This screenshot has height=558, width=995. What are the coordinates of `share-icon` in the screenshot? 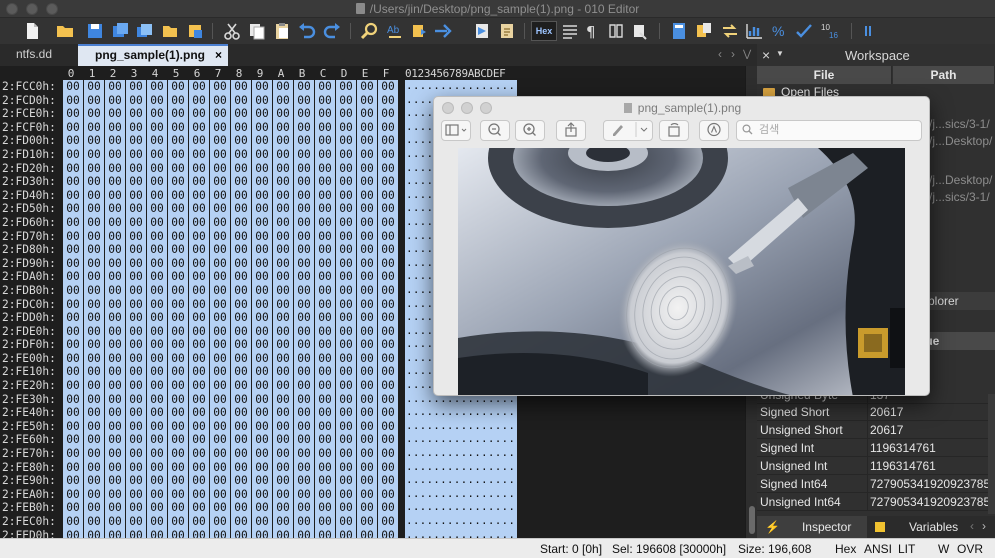 It's located at (571, 130).